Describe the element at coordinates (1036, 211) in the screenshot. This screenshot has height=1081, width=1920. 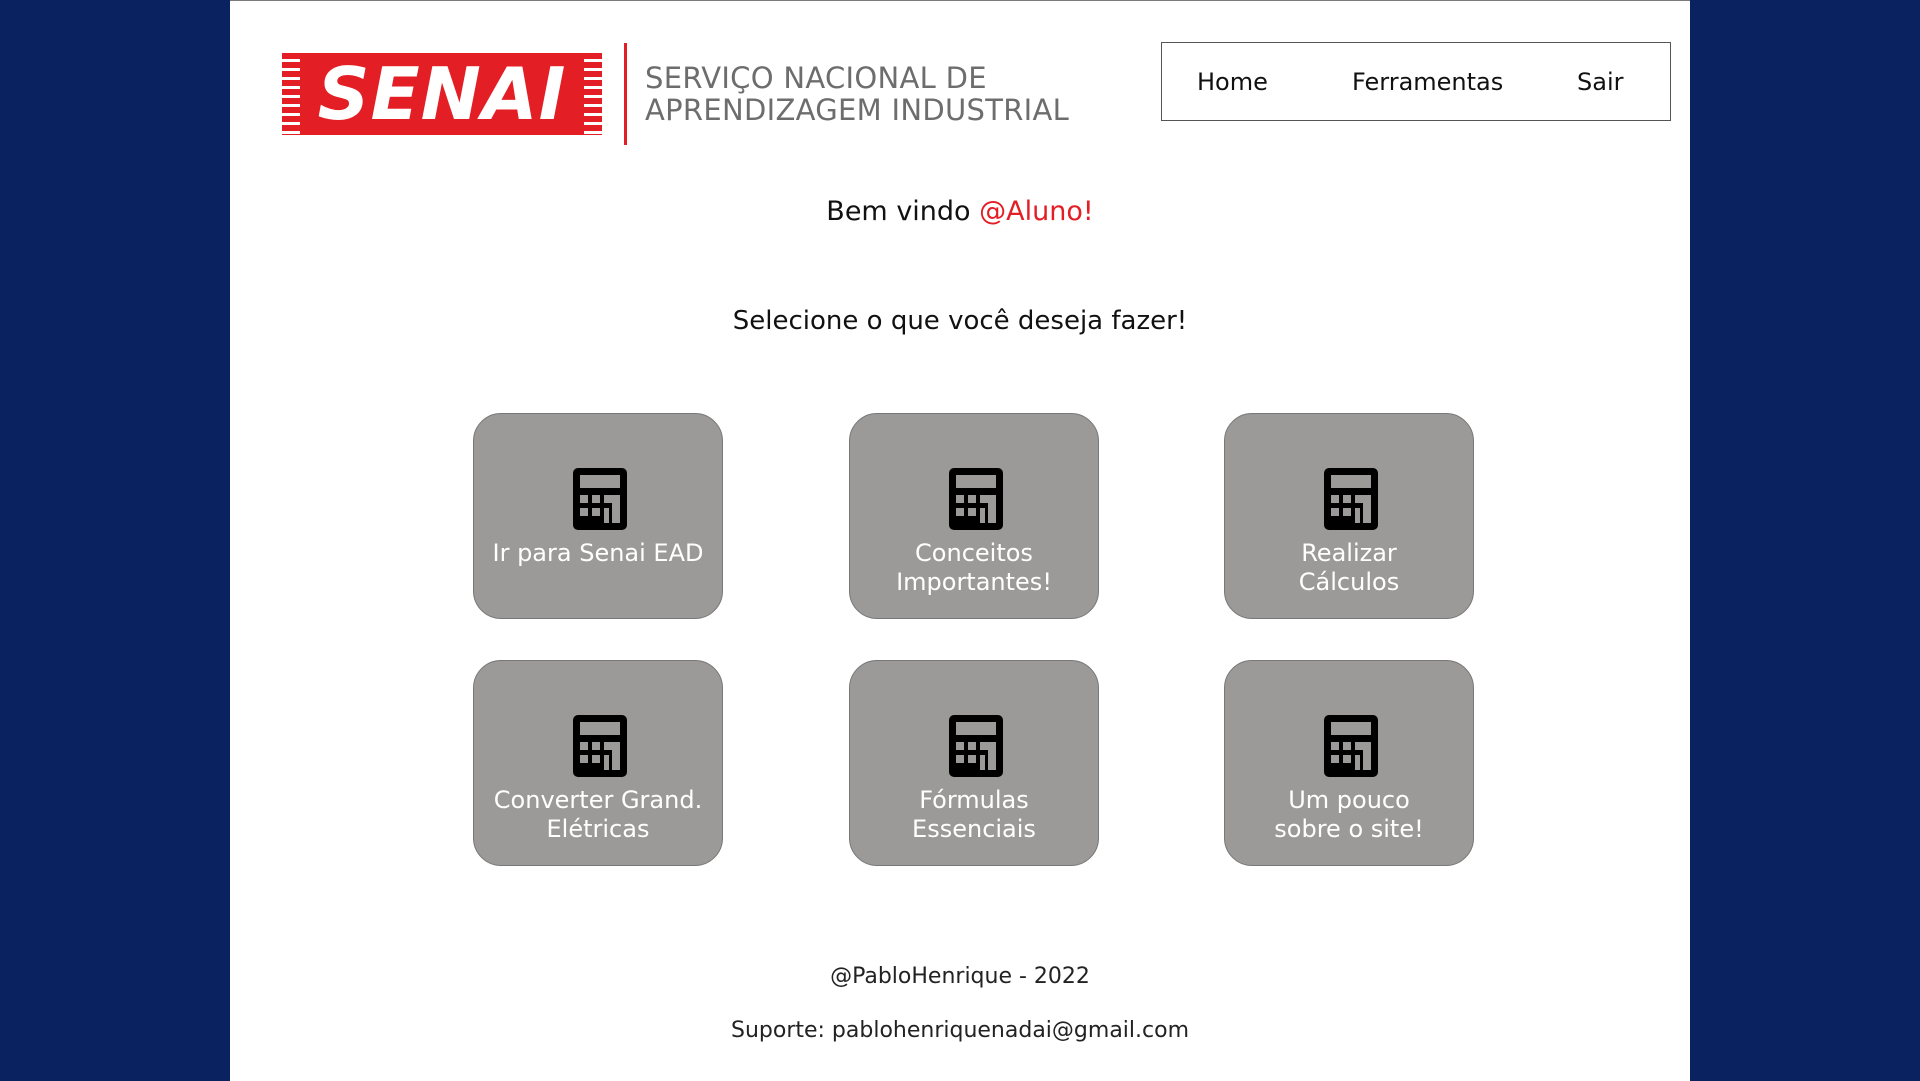
I see `welcome-user: @Aluno!` at that location.